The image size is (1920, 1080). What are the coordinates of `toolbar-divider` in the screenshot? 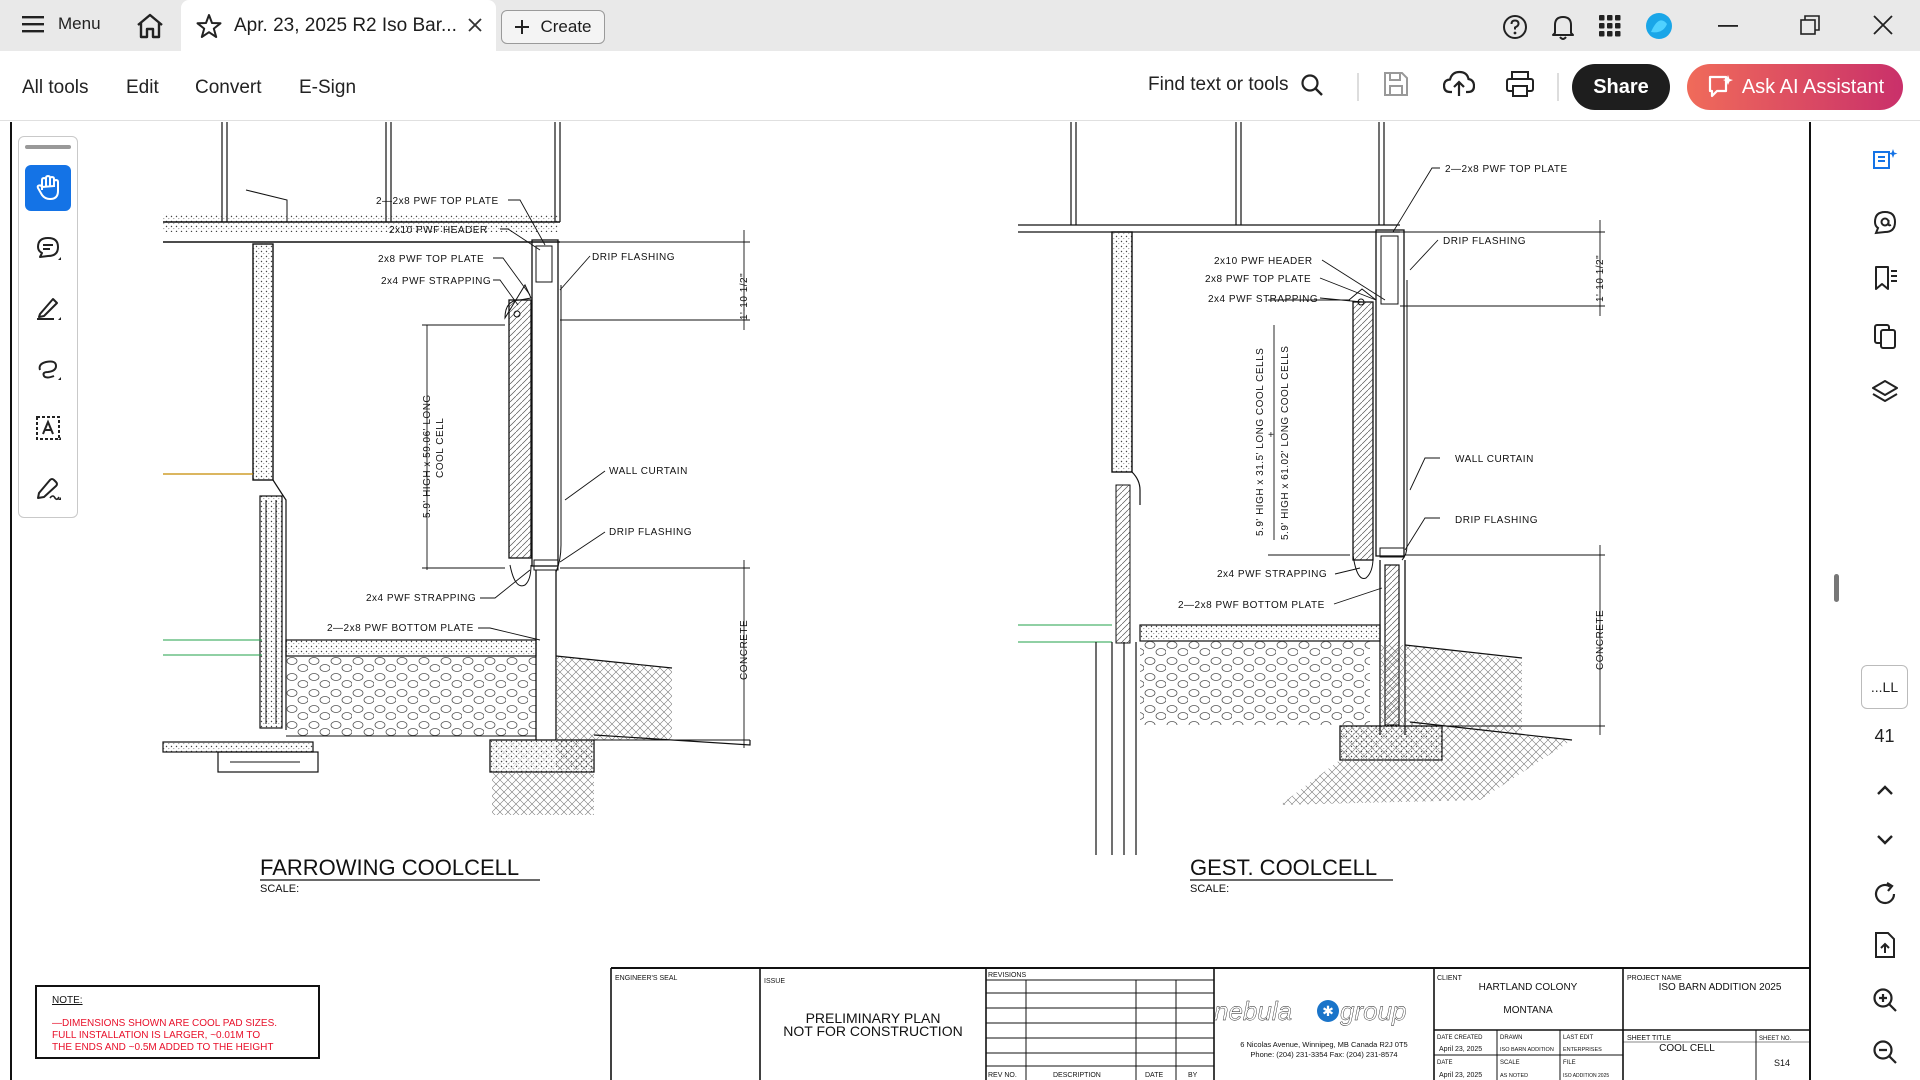 It's located at (1558, 87).